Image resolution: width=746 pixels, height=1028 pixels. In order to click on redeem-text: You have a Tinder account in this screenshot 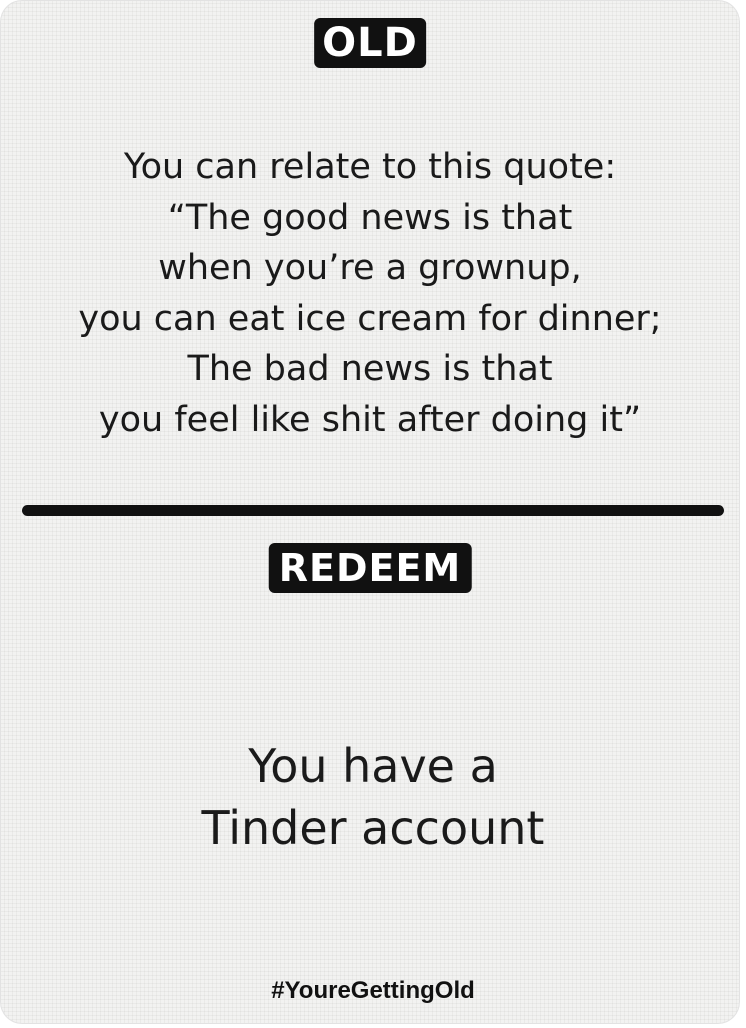, I will do `click(370, 797)`.